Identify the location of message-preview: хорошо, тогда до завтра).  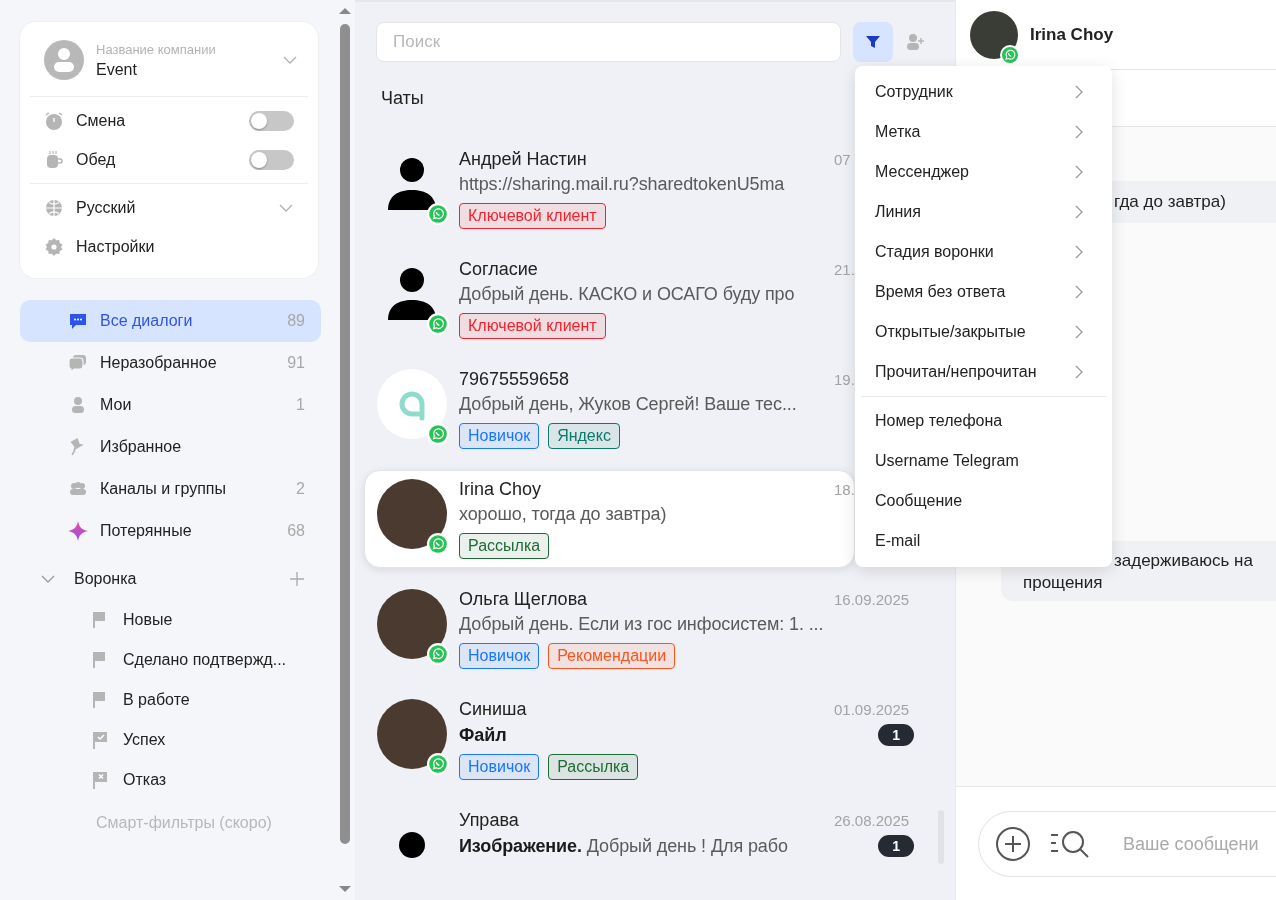
(563, 514).